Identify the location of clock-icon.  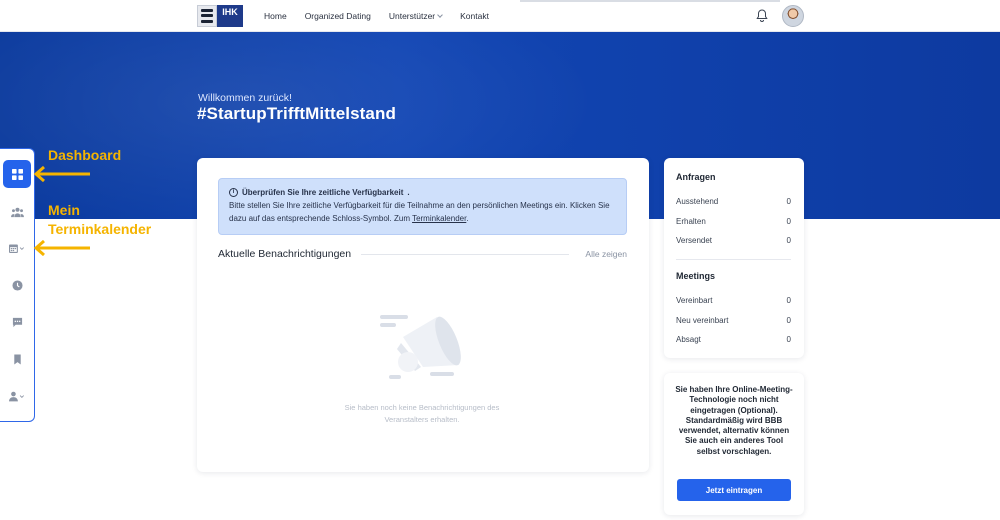
(17, 285).